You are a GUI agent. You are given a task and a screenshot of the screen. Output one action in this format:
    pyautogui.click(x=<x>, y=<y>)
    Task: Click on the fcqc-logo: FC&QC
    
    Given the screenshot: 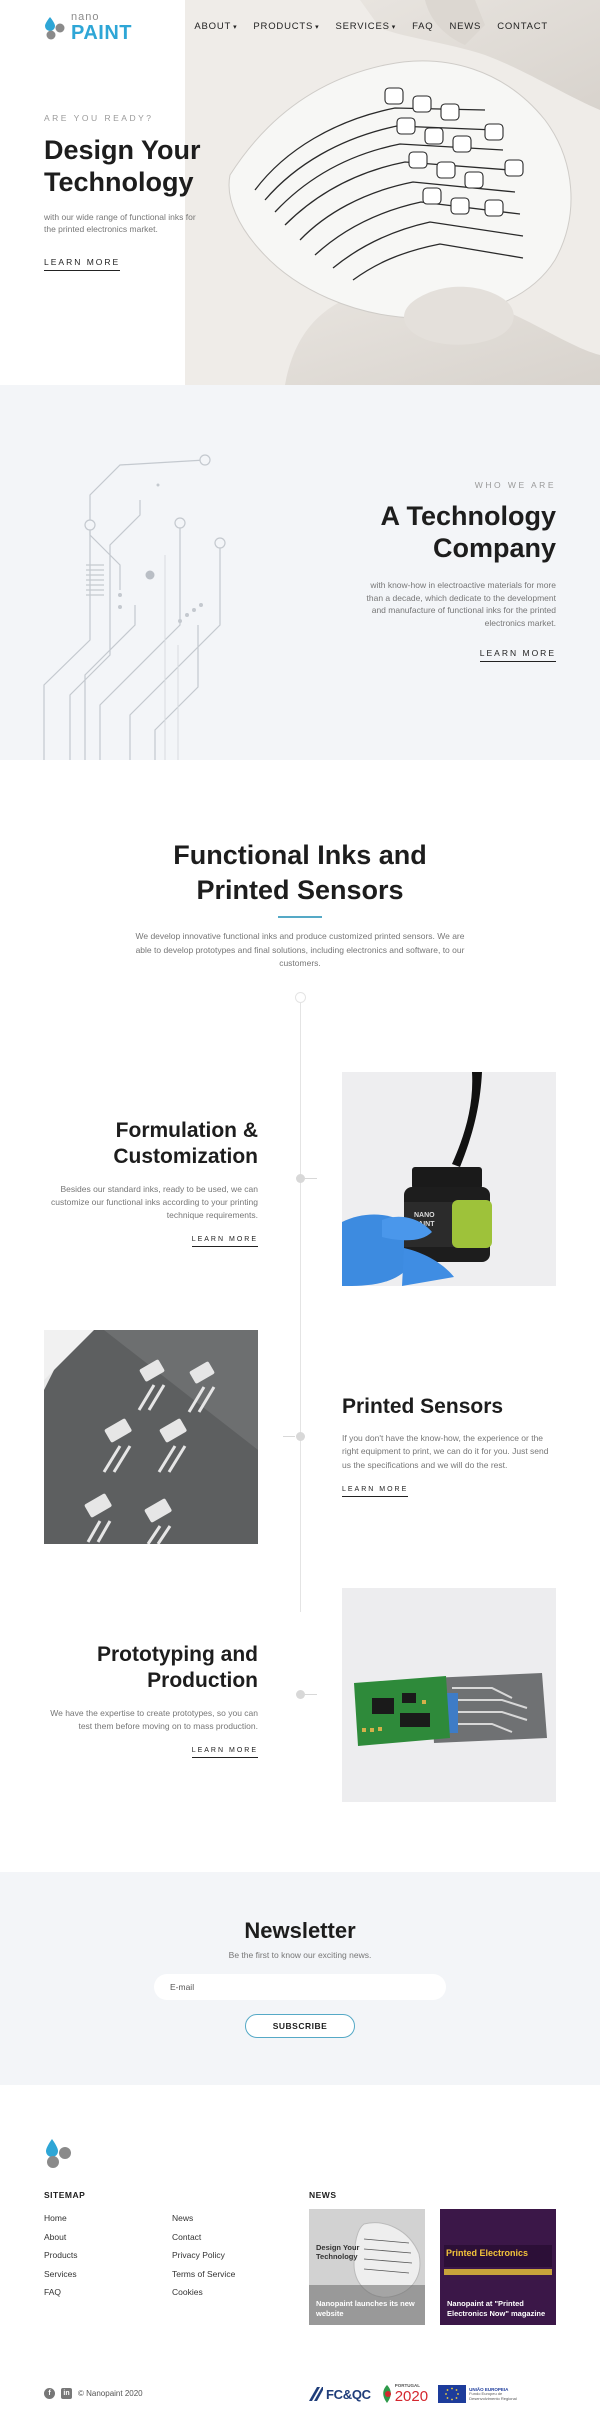 What is the action you would take?
    pyautogui.click(x=340, y=2394)
    